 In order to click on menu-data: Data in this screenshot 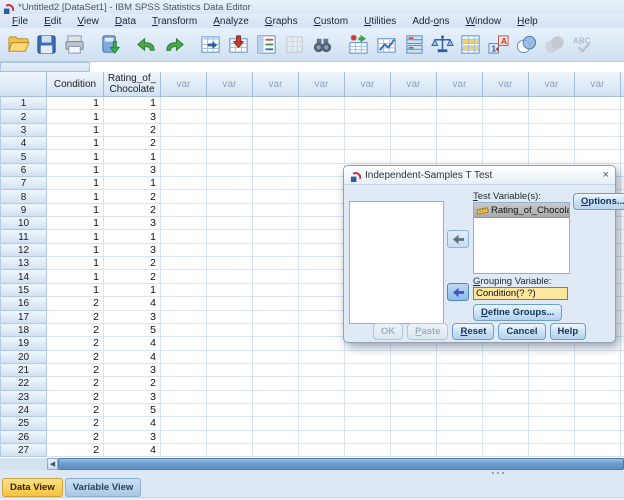, I will do `click(125, 21)`.